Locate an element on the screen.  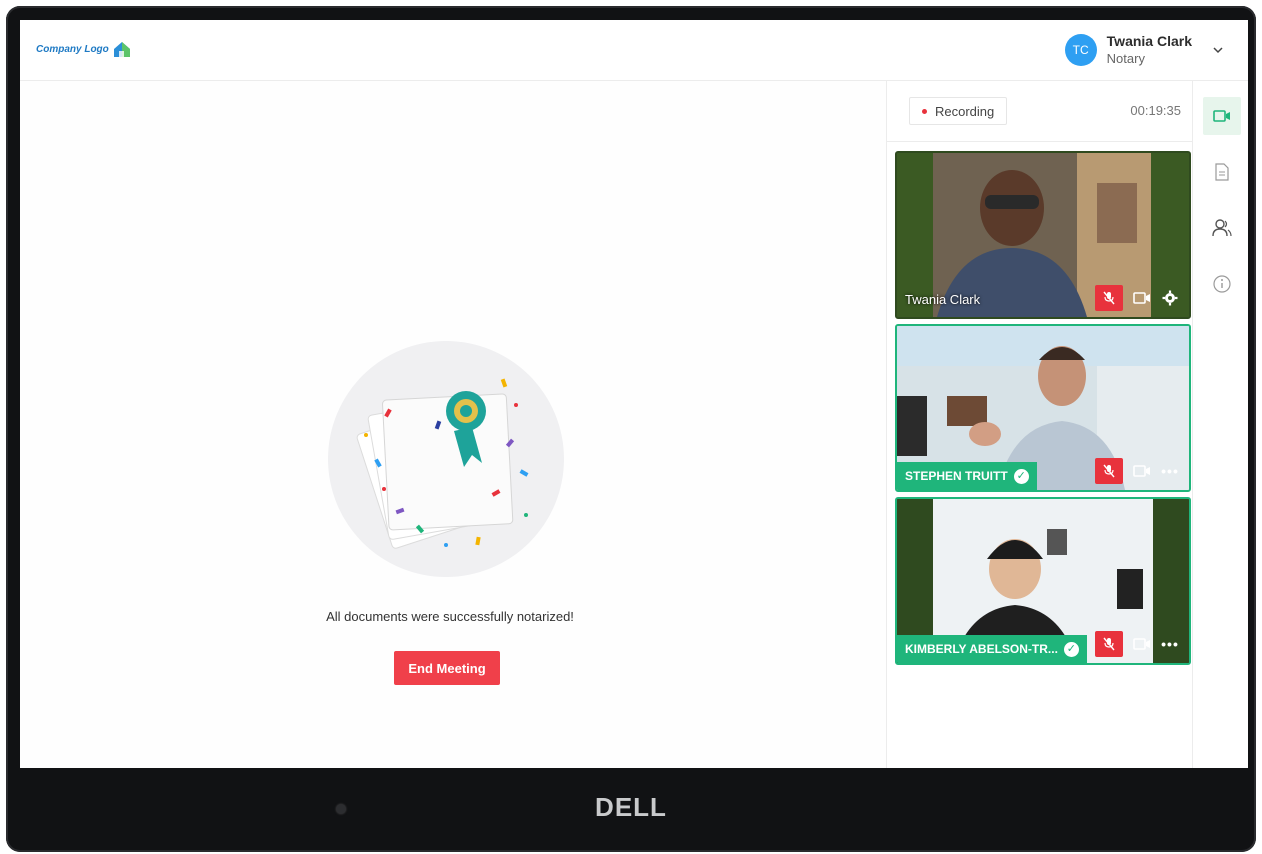
info-icon is located at coordinates (1222, 284).